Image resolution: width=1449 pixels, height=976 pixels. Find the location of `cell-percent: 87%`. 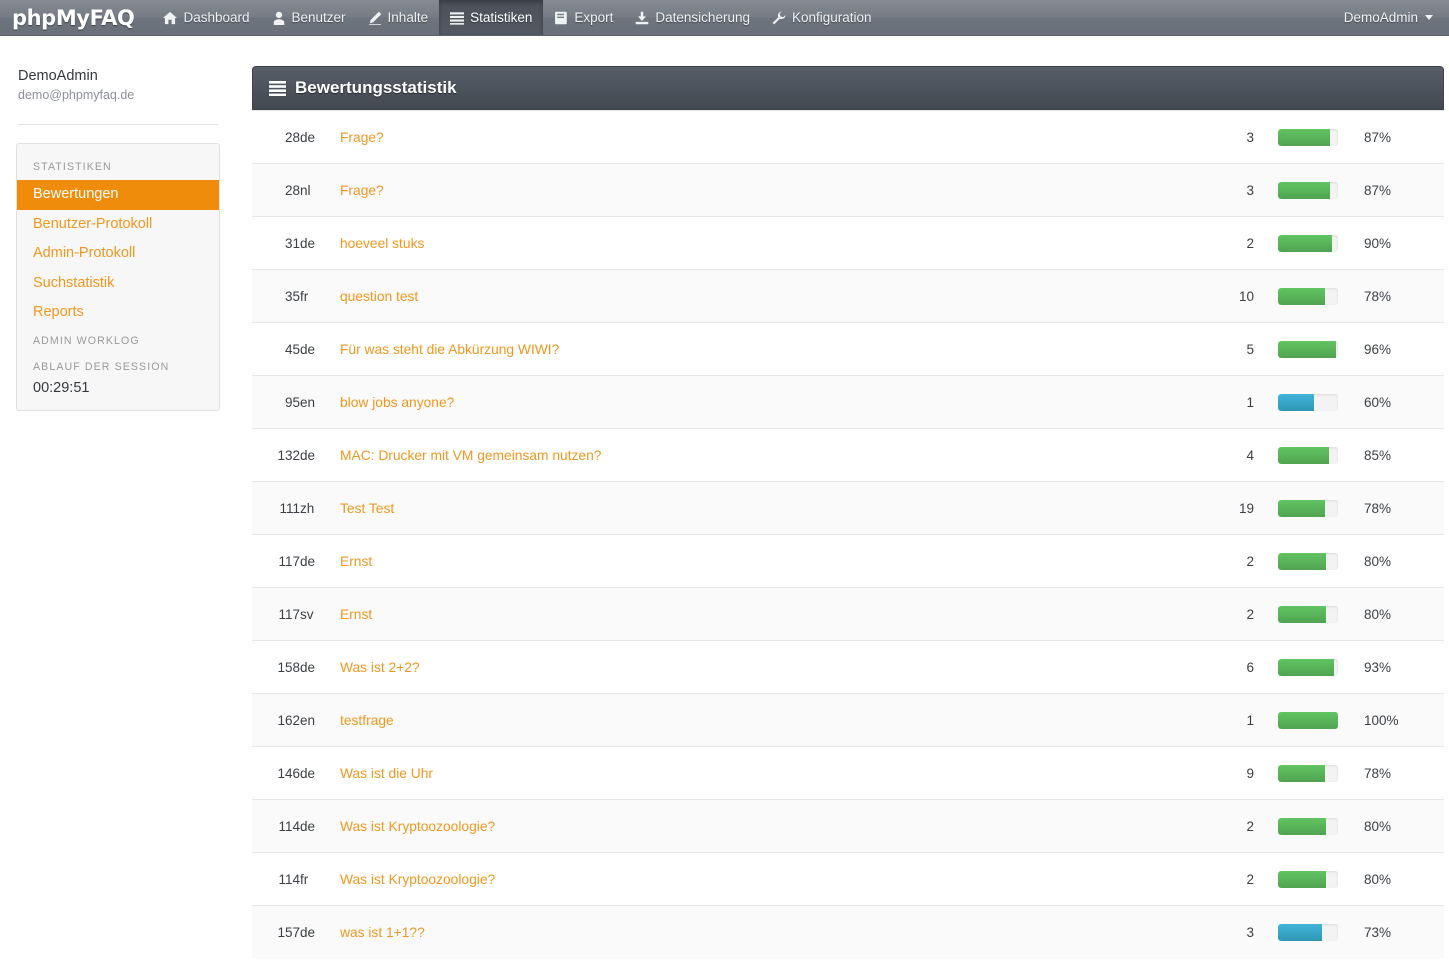

cell-percent: 87% is located at coordinates (1404, 137).